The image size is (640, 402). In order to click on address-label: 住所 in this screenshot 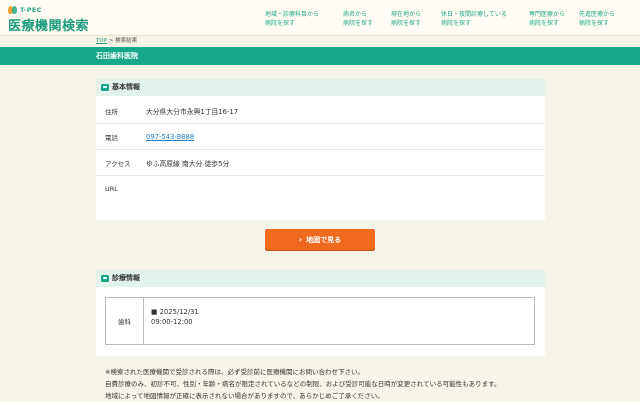, I will do `click(111, 111)`.